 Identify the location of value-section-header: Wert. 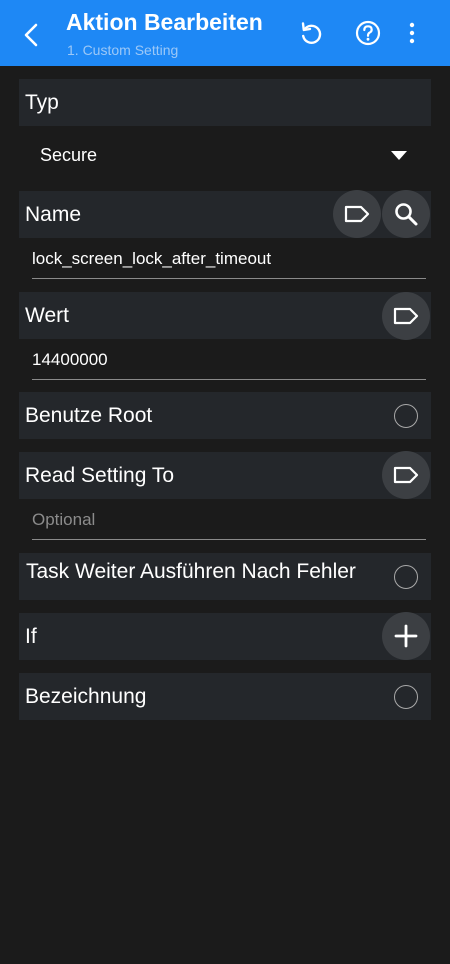
(225, 315).